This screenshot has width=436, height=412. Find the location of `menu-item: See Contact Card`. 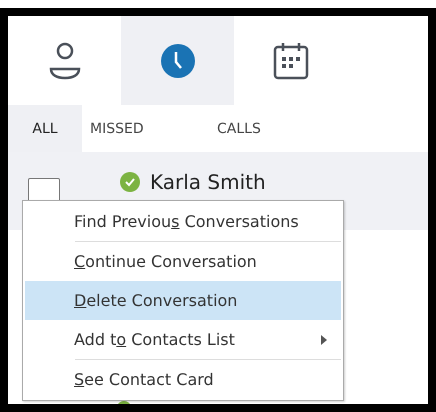

menu-item: See Contact Card is located at coordinates (183, 379).